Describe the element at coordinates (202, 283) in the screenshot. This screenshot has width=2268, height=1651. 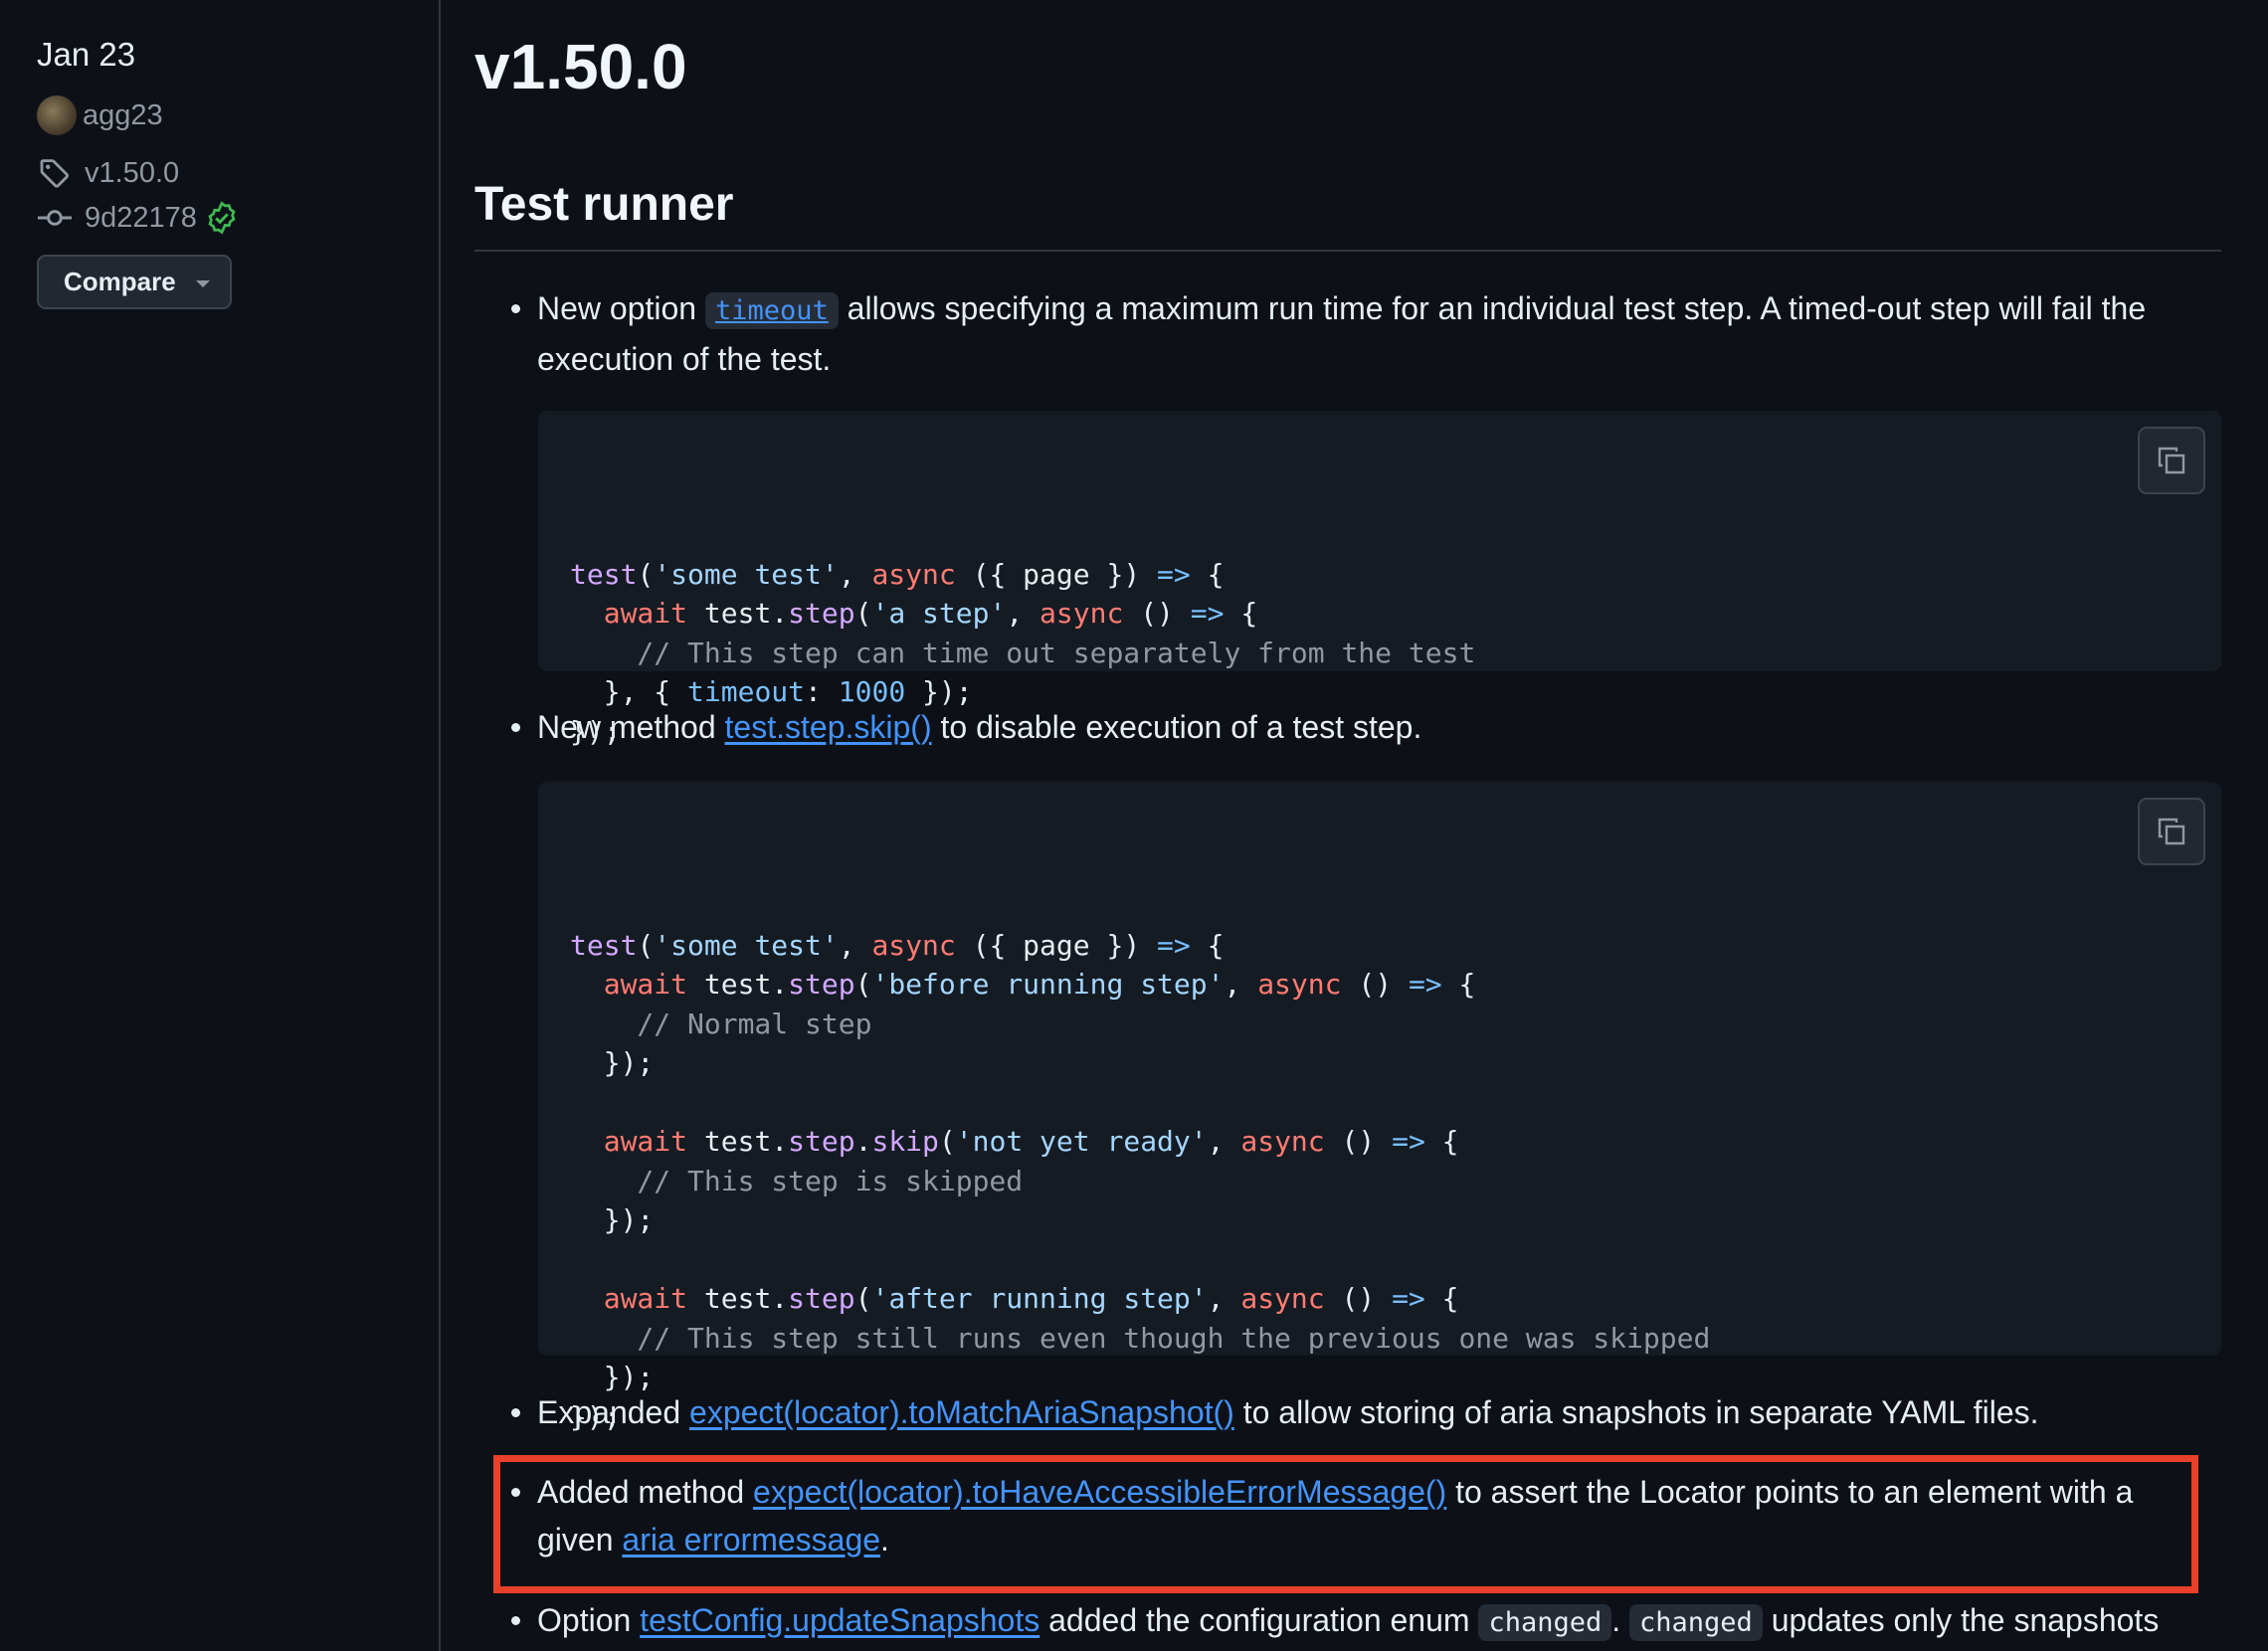
I see `chevron-down-icon` at that location.